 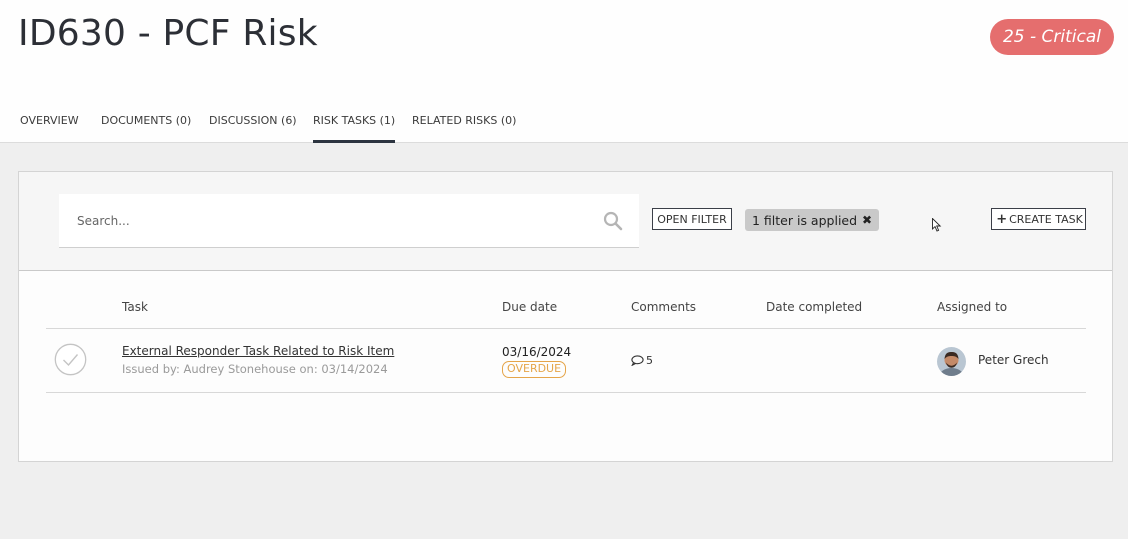 I want to click on column-header-date-completed: Date completed, so click(x=814, y=307).